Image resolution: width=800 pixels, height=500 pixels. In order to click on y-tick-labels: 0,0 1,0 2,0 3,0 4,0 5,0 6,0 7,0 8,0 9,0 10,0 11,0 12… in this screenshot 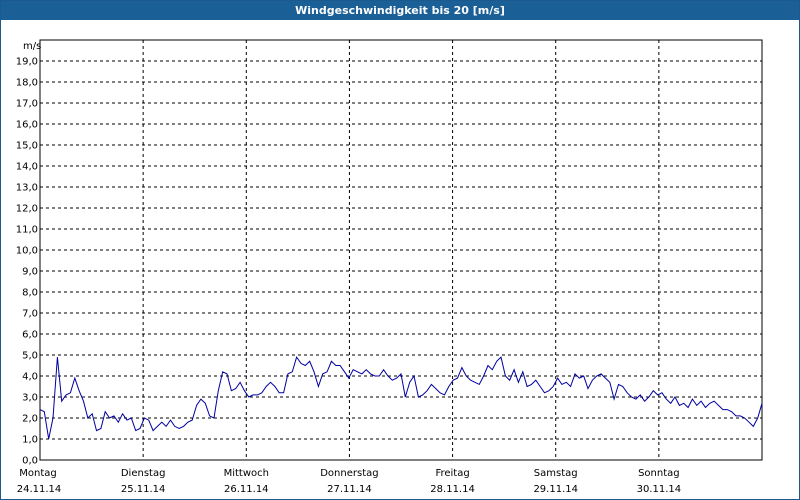, I will do `click(27, 262)`.